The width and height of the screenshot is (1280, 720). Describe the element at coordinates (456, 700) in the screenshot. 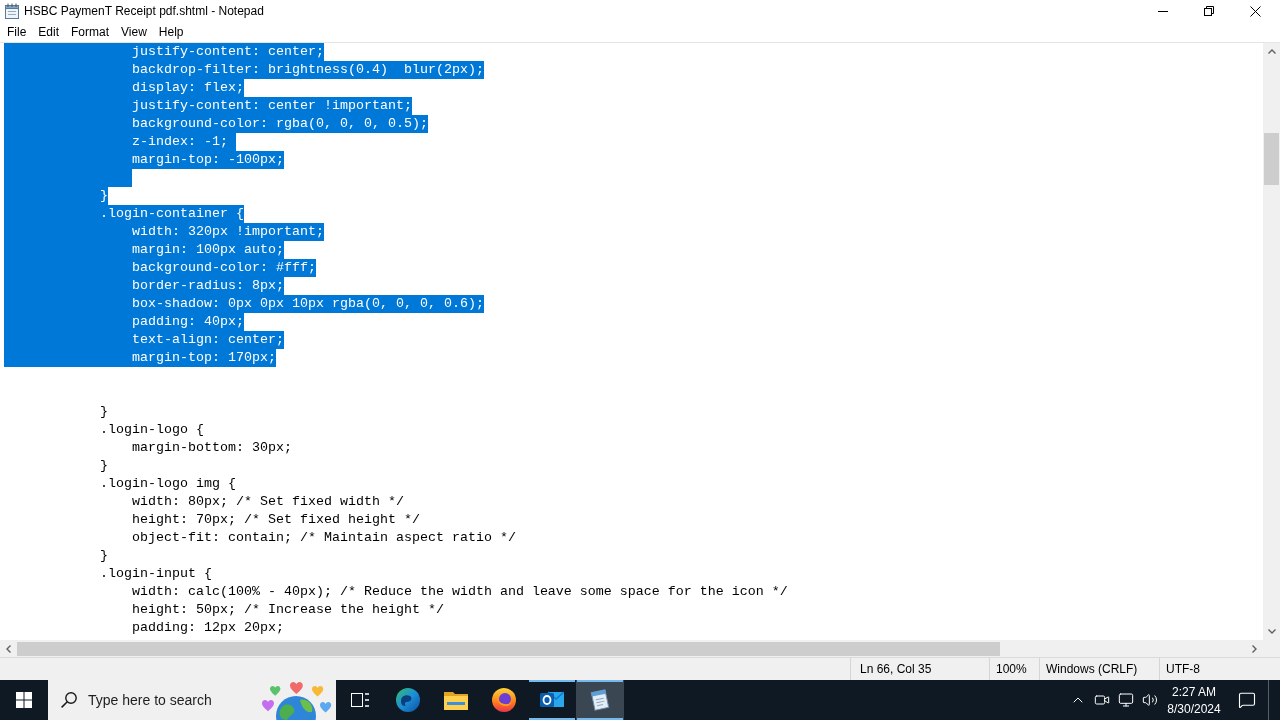

I see `folder-icon` at that location.